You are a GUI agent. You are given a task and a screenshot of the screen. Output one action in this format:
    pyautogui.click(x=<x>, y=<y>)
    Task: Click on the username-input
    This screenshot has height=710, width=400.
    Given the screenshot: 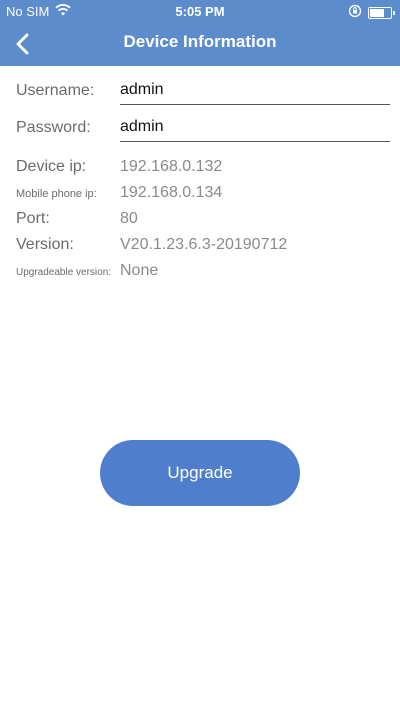 What is the action you would take?
    pyautogui.click(x=255, y=90)
    